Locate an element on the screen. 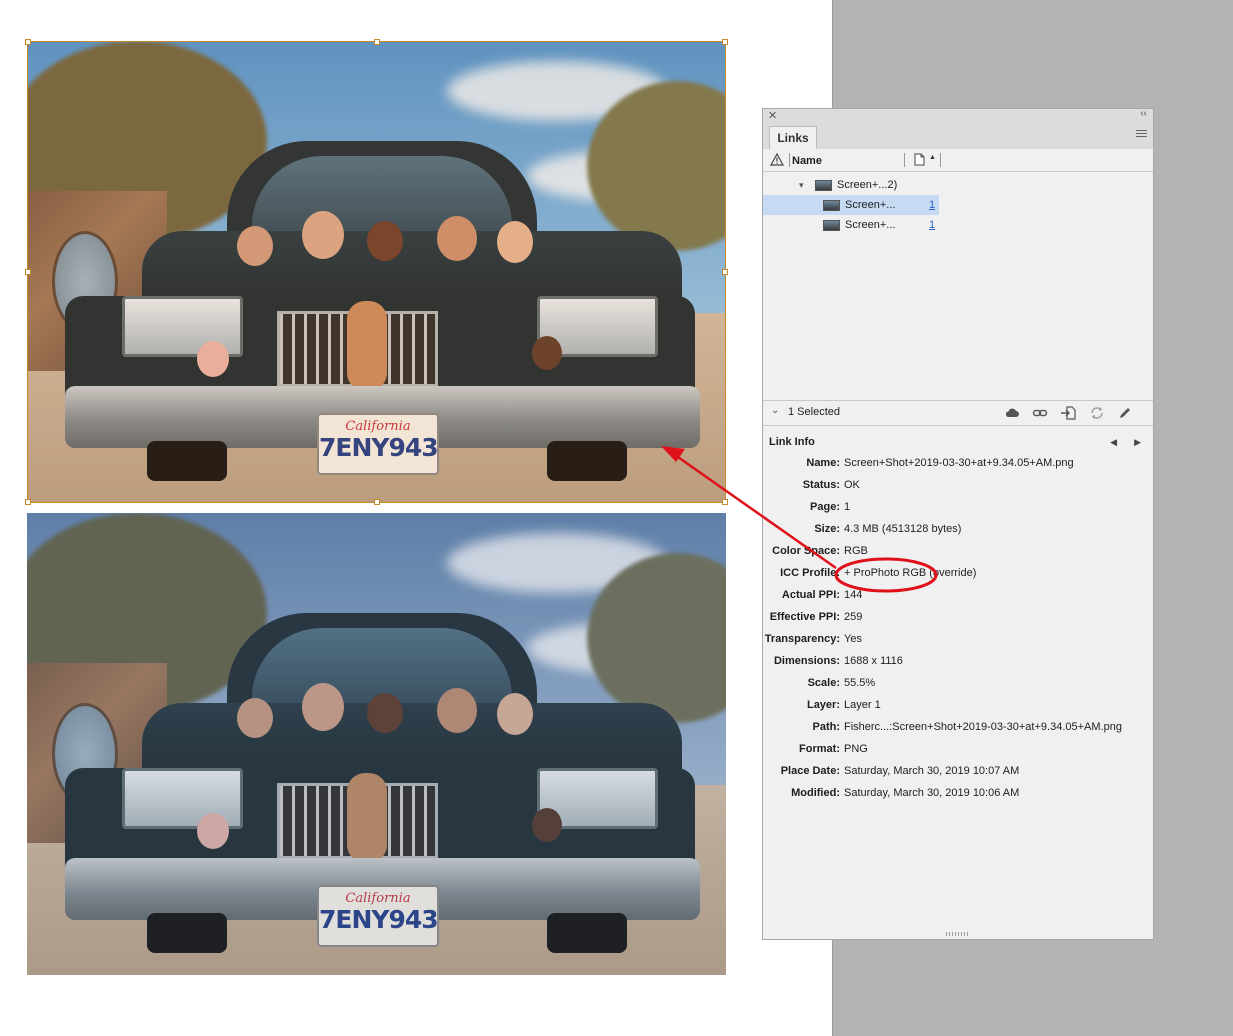 This screenshot has height=1036, width=1233. info-label: Path: is located at coordinates (826, 727).